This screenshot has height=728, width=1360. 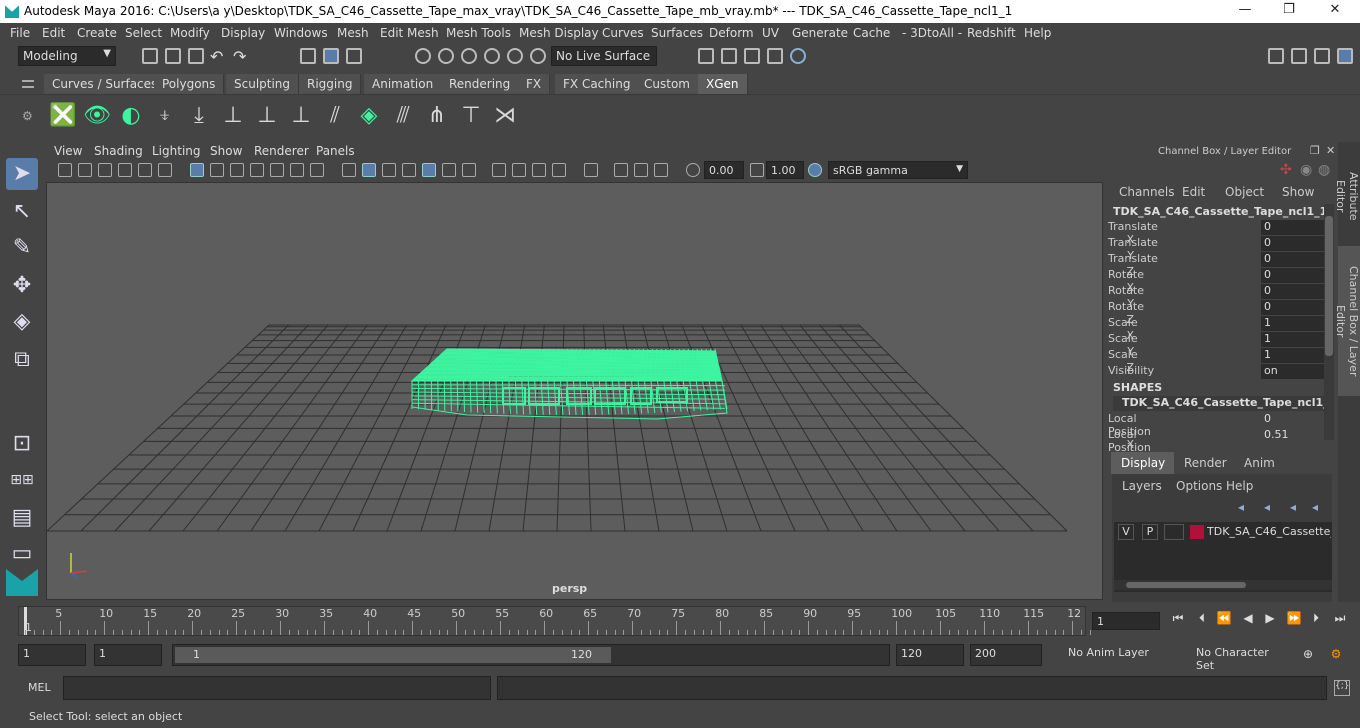 What do you see at coordinates (757, 170) in the screenshot?
I see `gamma-icon` at bounding box center [757, 170].